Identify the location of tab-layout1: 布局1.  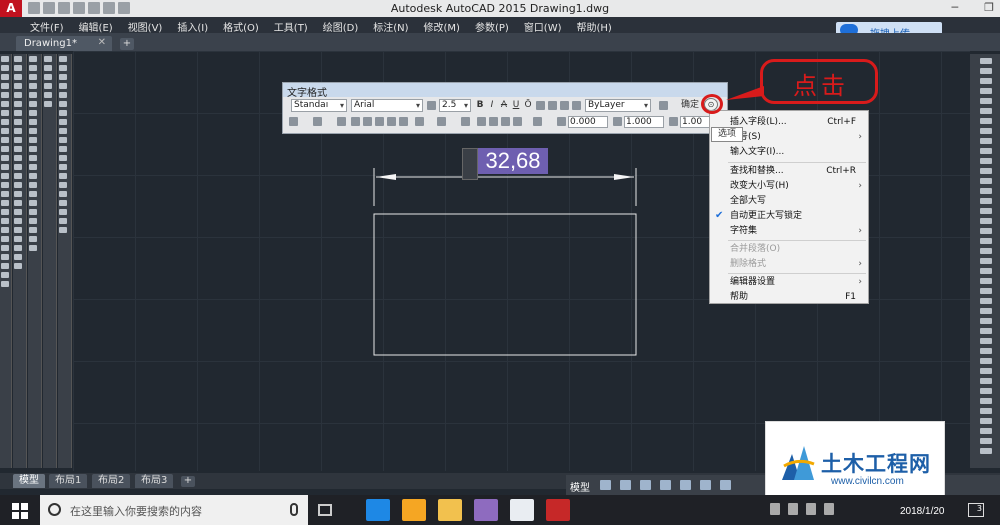
(68, 481).